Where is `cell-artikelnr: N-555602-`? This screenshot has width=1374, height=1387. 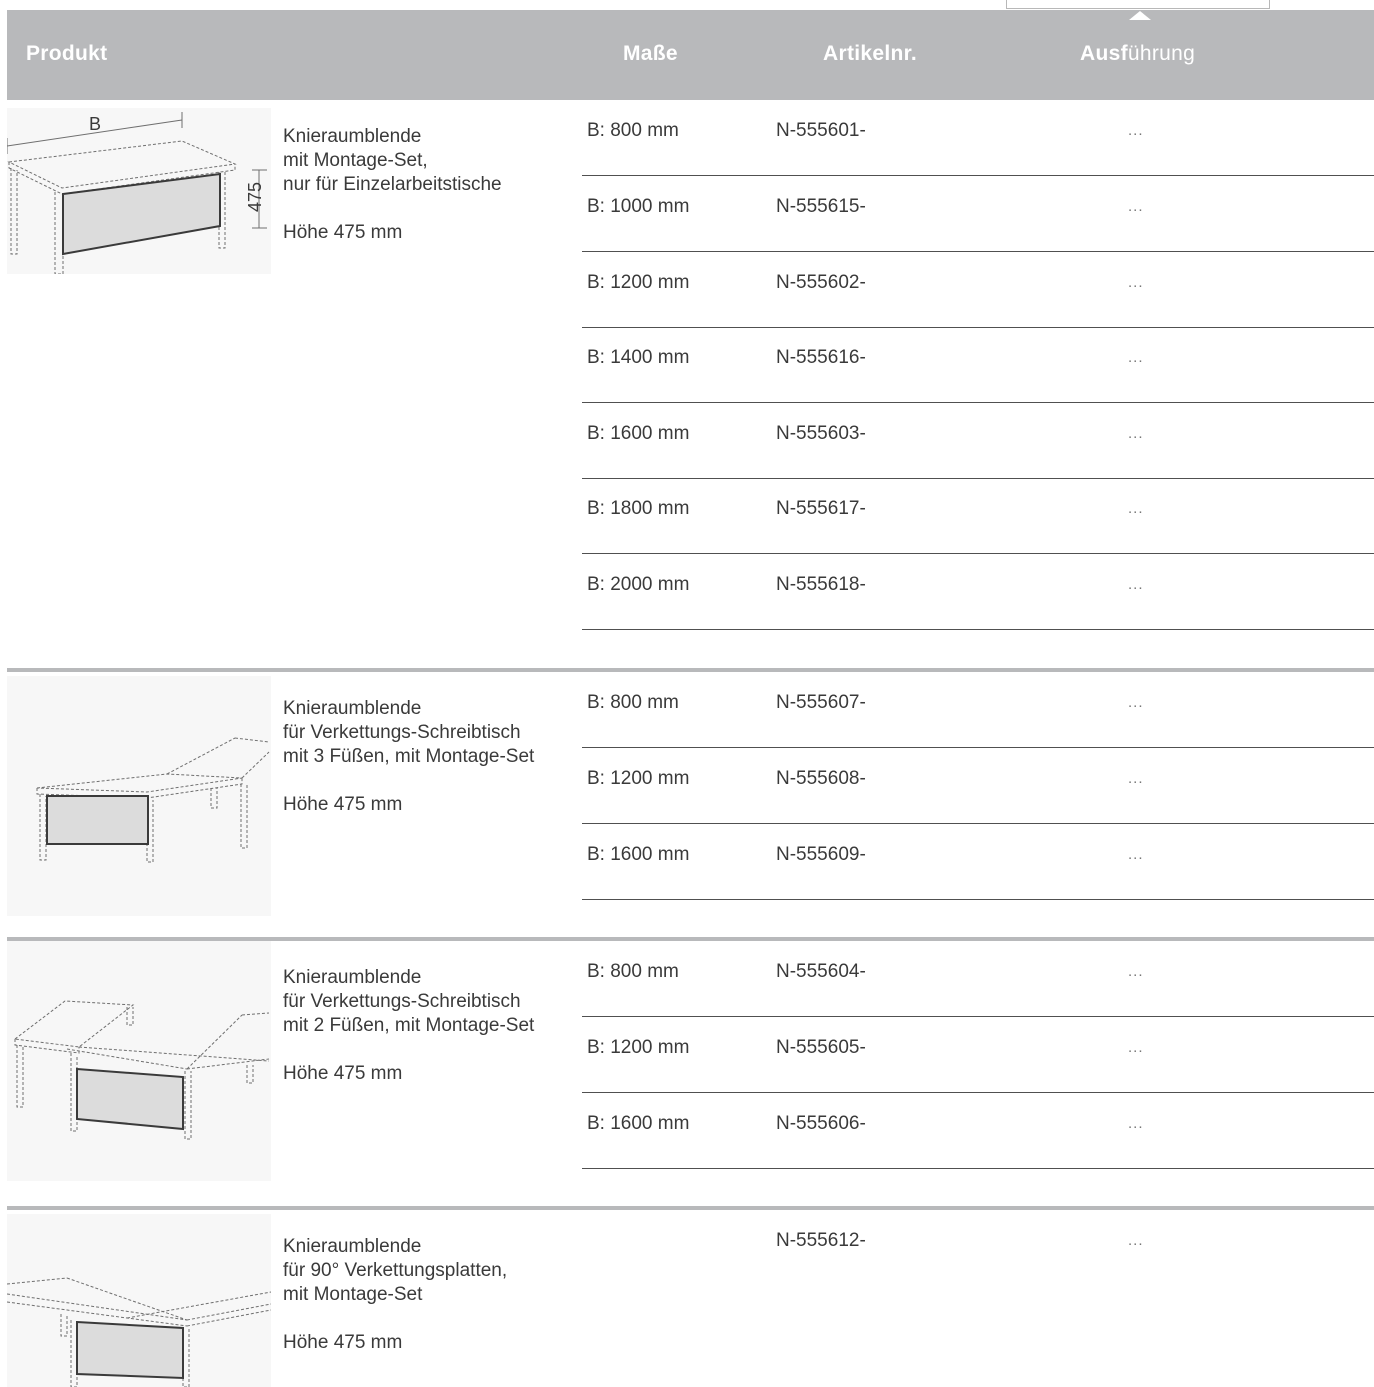 cell-artikelnr: N-555602- is located at coordinates (821, 282).